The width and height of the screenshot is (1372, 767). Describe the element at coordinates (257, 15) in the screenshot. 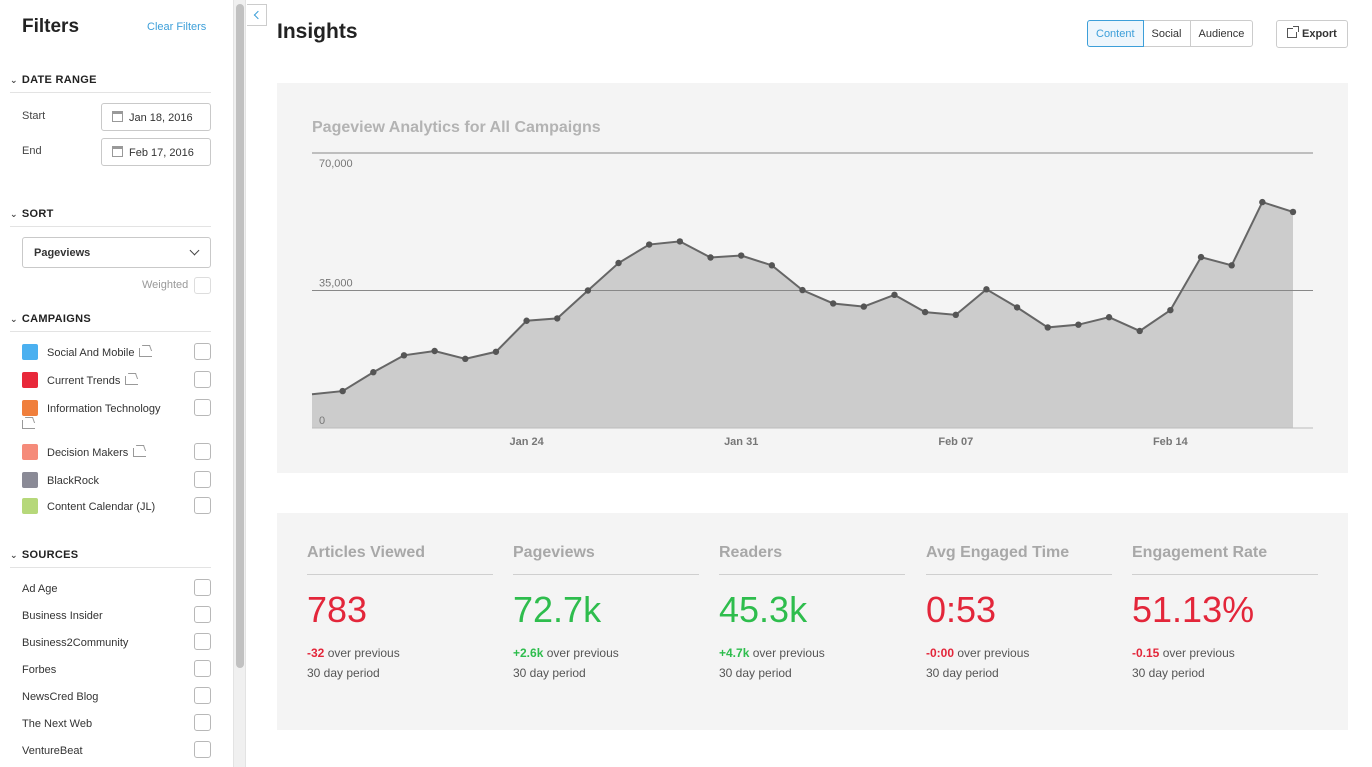

I see `collapse-sidebar-button` at that location.